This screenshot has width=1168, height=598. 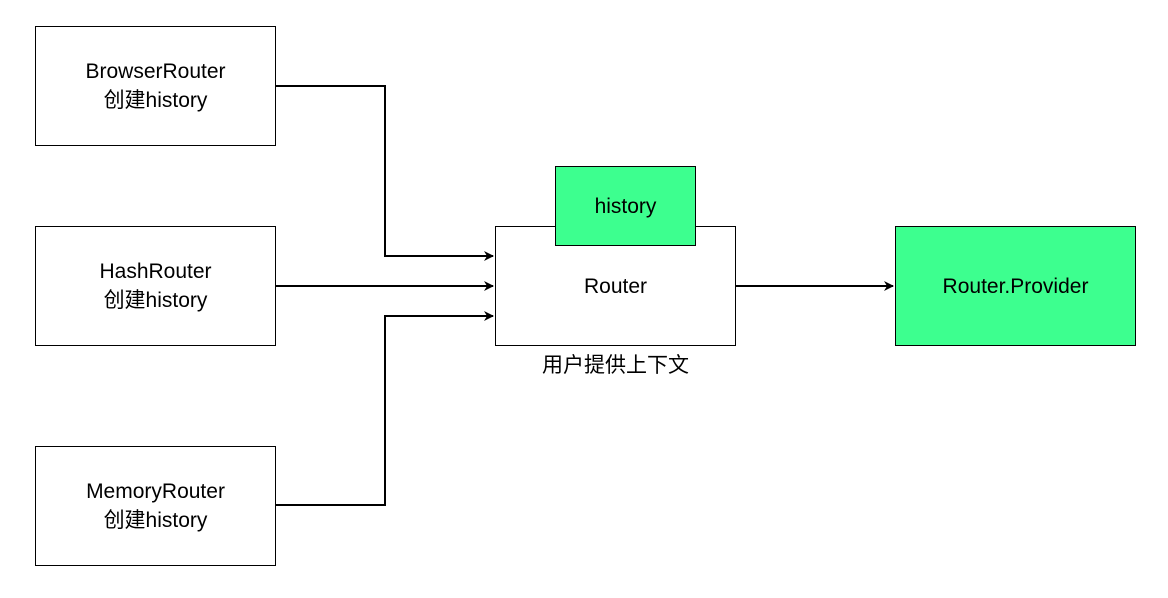 I want to click on router-provider-label: Router.Provider, so click(x=1015, y=286).